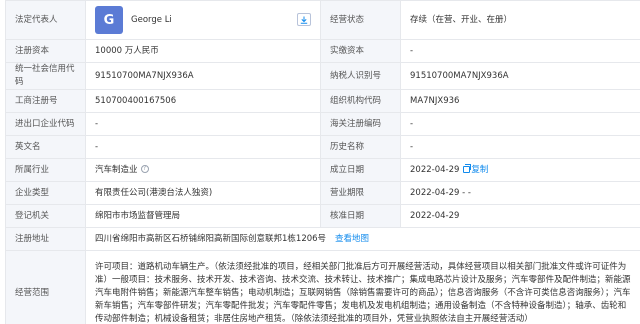 The height and width of the screenshot is (324, 640). What do you see at coordinates (203, 193) in the screenshot?
I see `company-type-value: 有限责任公司(港澳台法人独资)` at bounding box center [203, 193].